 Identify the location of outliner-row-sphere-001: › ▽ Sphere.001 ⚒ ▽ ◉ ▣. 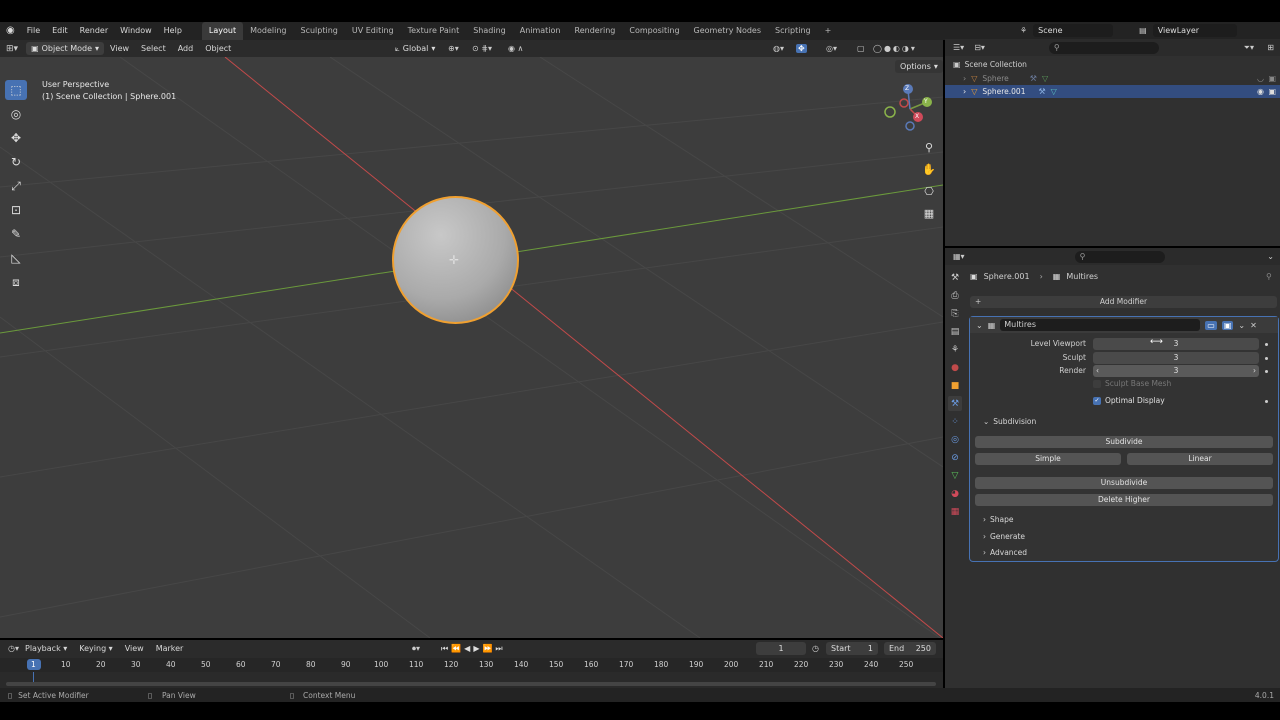
(1112, 91).